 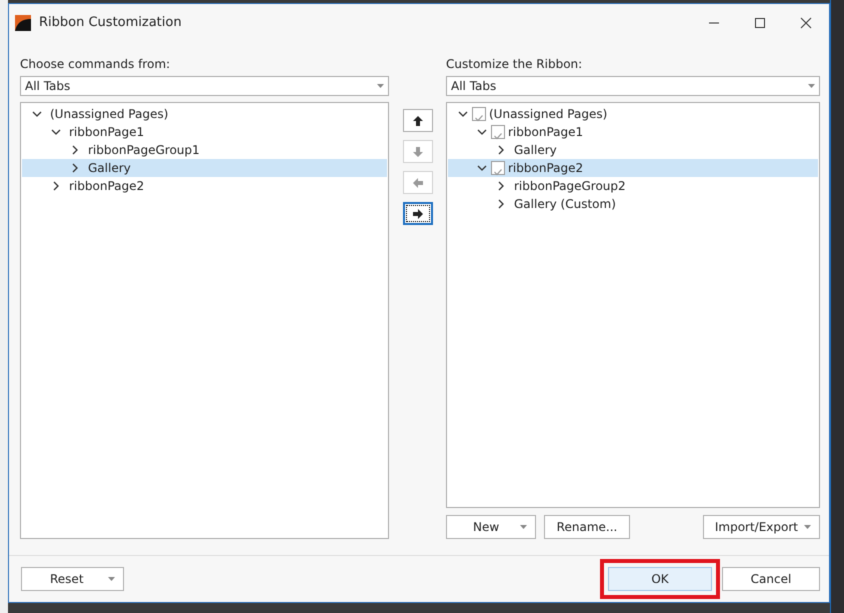 What do you see at coordinates (760, 23) in the screenshot?
I see `maximize-icon` at bounding box center [760, 23].